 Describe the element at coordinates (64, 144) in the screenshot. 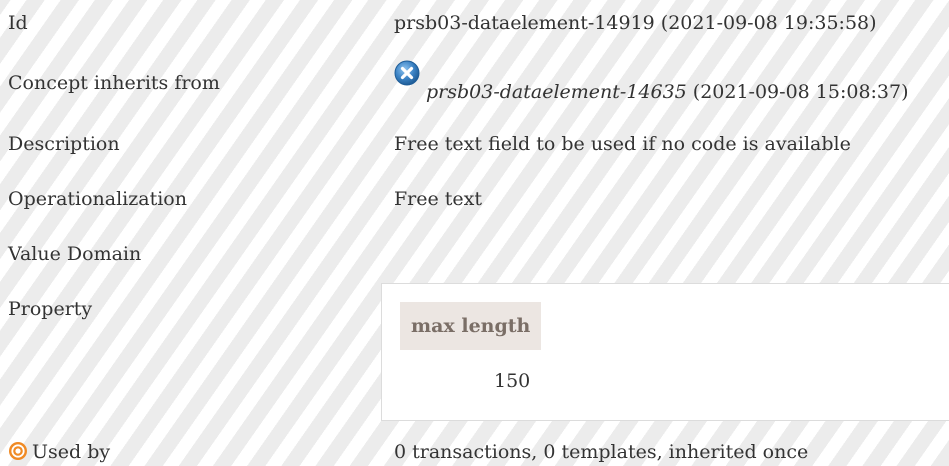

I see `description-label: Description` at that location.